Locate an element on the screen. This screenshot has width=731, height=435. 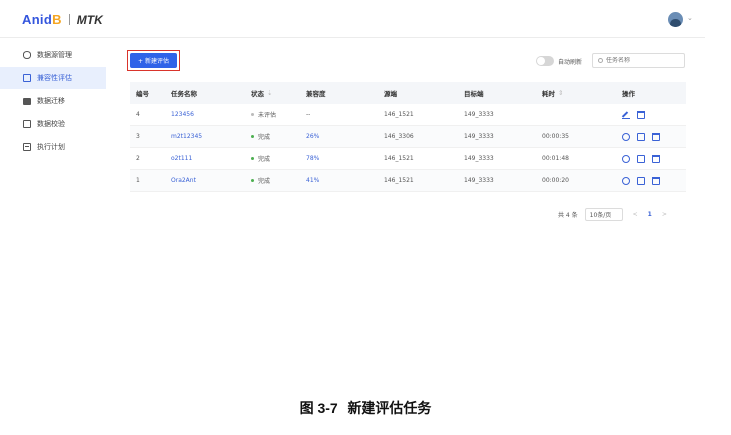
search-icon is located at coordinates (600, 60).